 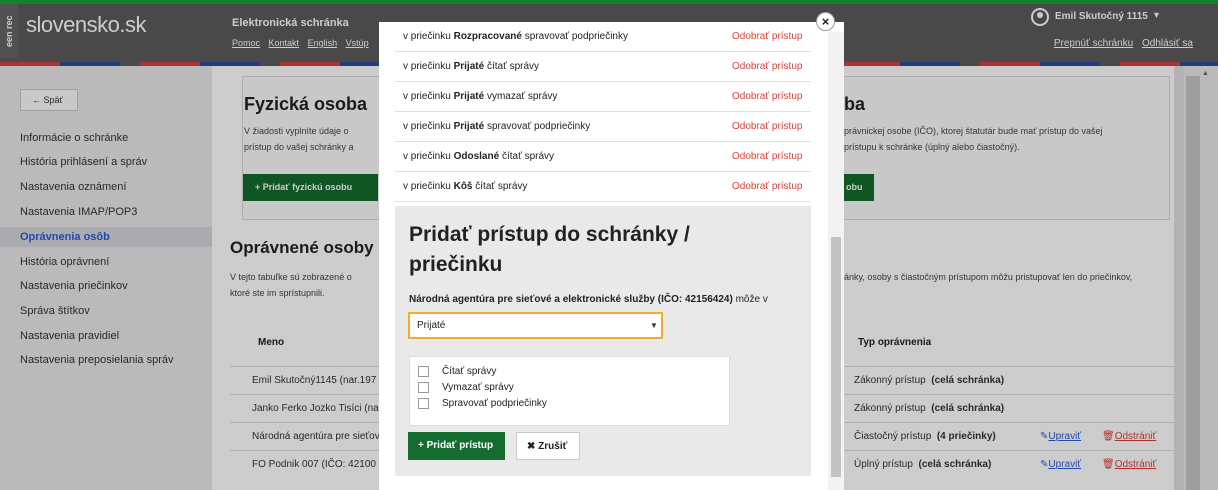 What do you see at coordinates (751, 299) in the screenshot?
I see `subject-tail: môže v` at bounding box center [751, 299].